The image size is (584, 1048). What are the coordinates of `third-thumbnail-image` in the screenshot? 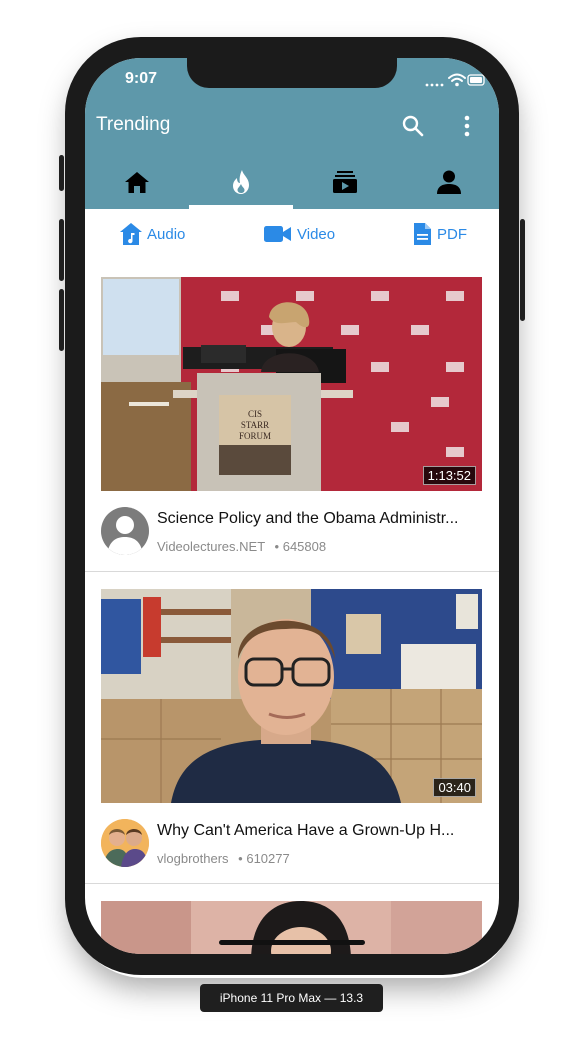 It's located at (291, 927).